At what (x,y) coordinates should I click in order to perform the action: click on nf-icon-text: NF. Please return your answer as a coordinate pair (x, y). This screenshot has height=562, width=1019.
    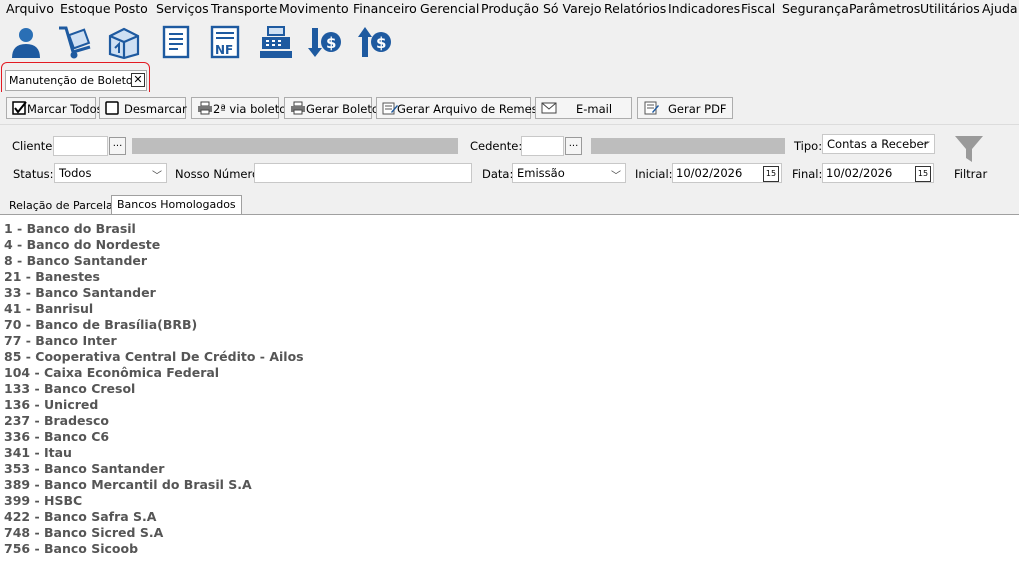
    Looking at the image, I should click on (224, 50).